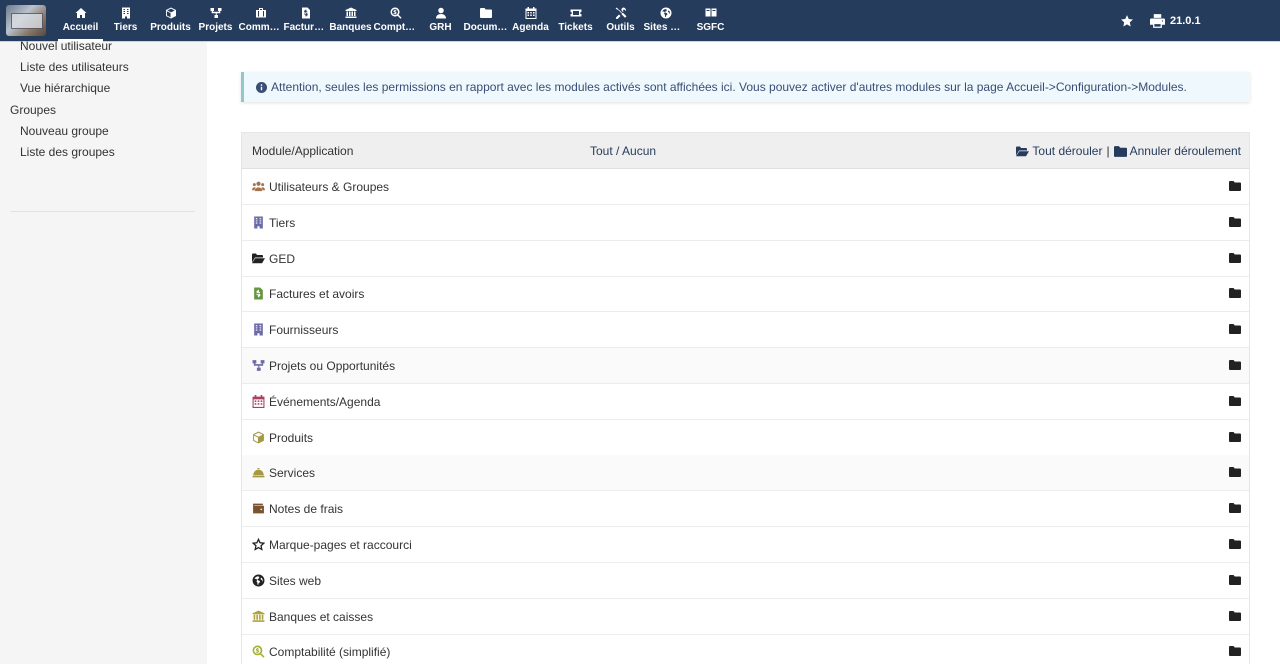 This screenshot has height=664, width=1280. Describe the element at coordinates (440, 21) in the screenshot. I see `menu-item-grh: GRH` at that location.